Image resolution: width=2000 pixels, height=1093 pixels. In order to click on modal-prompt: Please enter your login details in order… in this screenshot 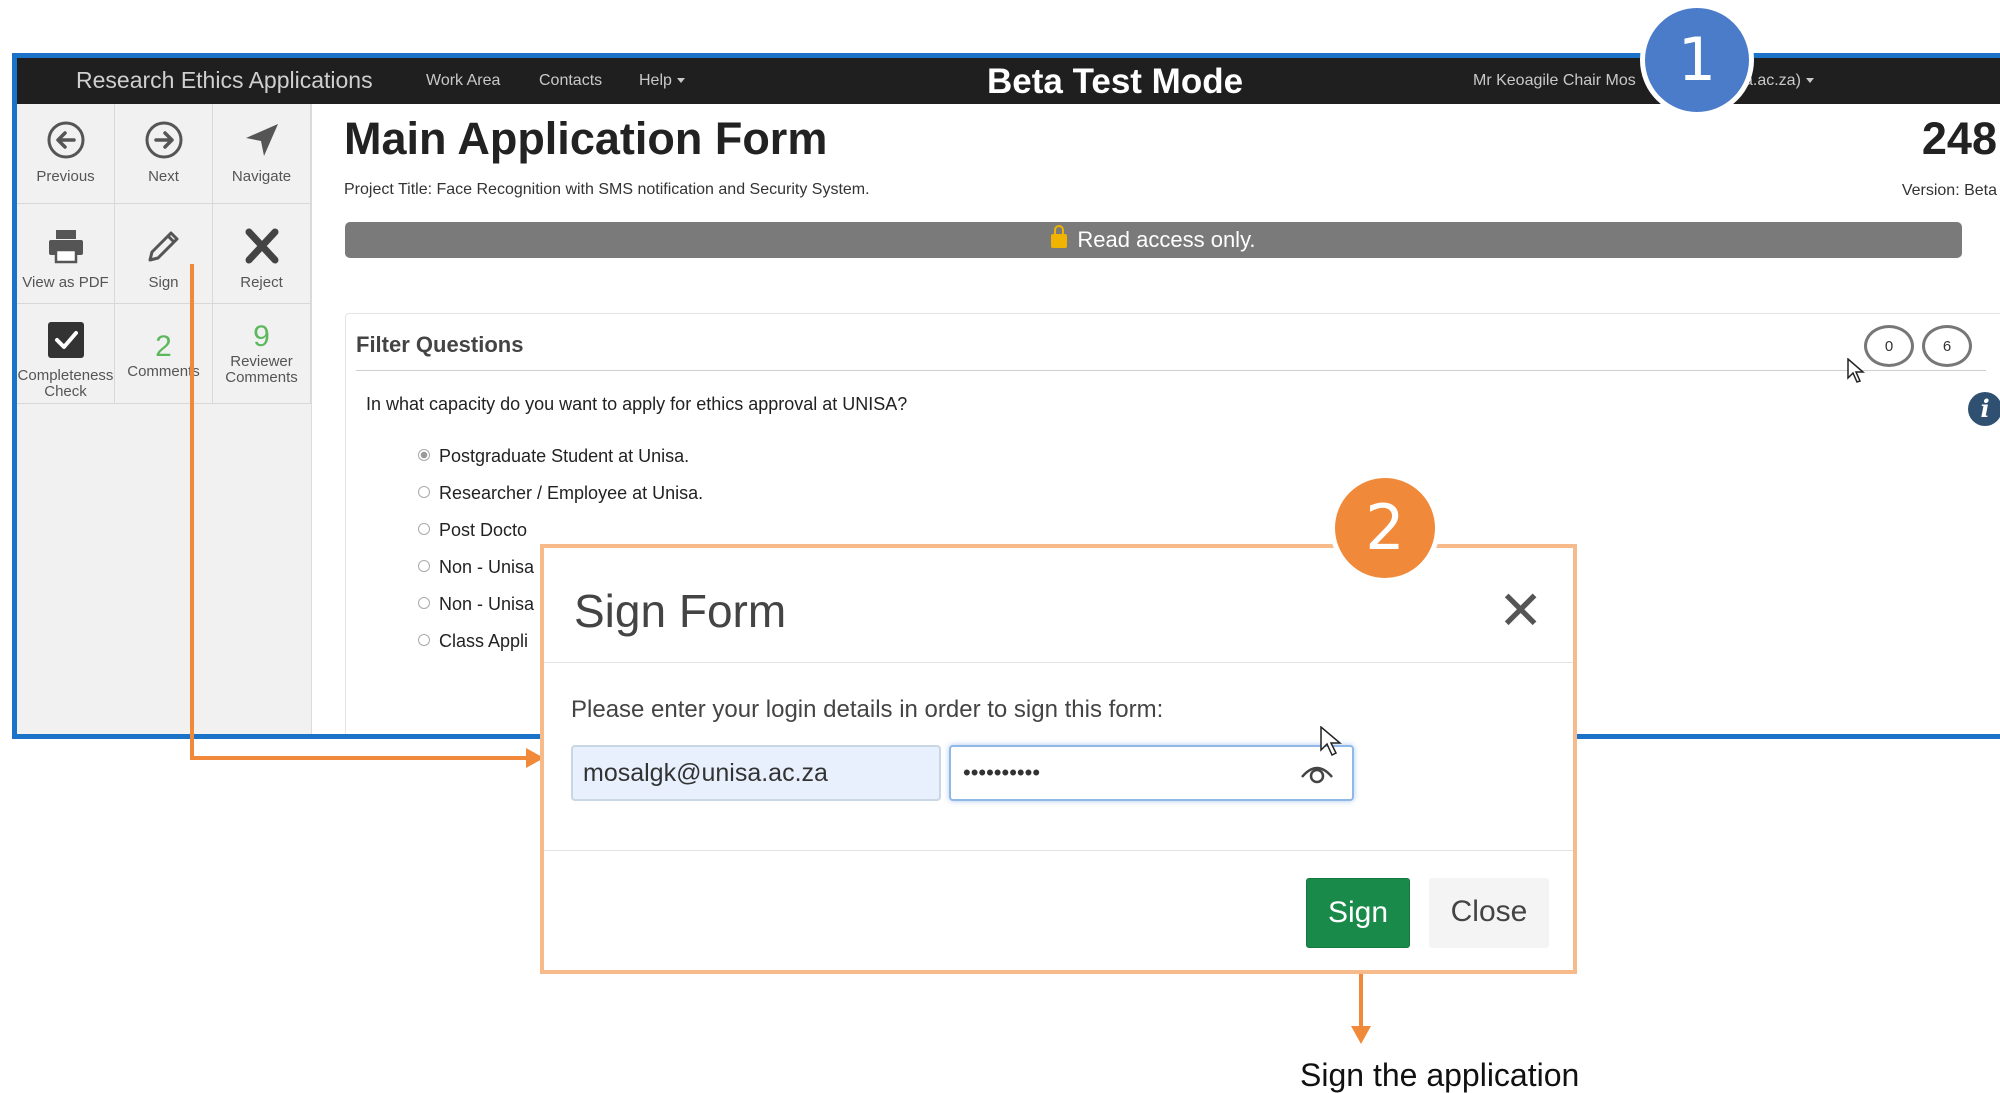, I will do `click(867, 709)`.